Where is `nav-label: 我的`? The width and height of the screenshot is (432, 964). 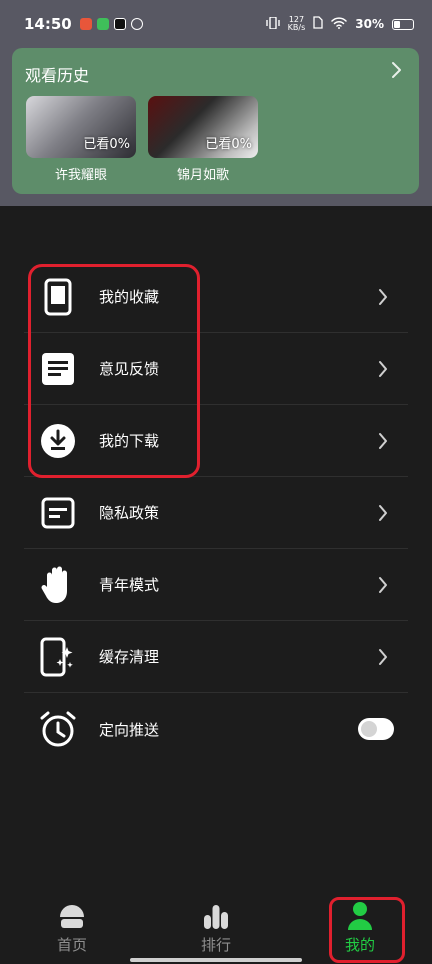 nav-label: 我的 is located at coordinates (359, 945).